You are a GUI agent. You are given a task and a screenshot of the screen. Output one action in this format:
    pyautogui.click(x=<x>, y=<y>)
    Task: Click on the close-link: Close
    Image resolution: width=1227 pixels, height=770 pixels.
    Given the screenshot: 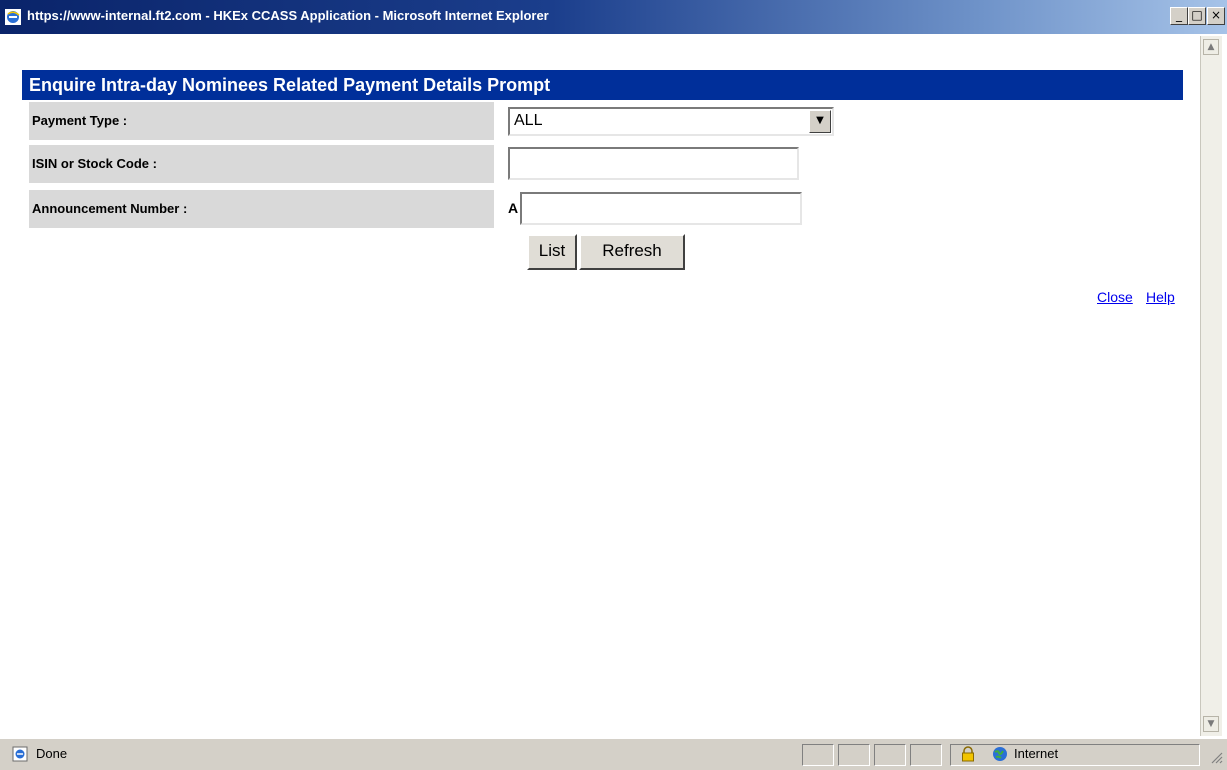 What is the action you would take?
    pyautogui.click(x=1115, y=297)
    